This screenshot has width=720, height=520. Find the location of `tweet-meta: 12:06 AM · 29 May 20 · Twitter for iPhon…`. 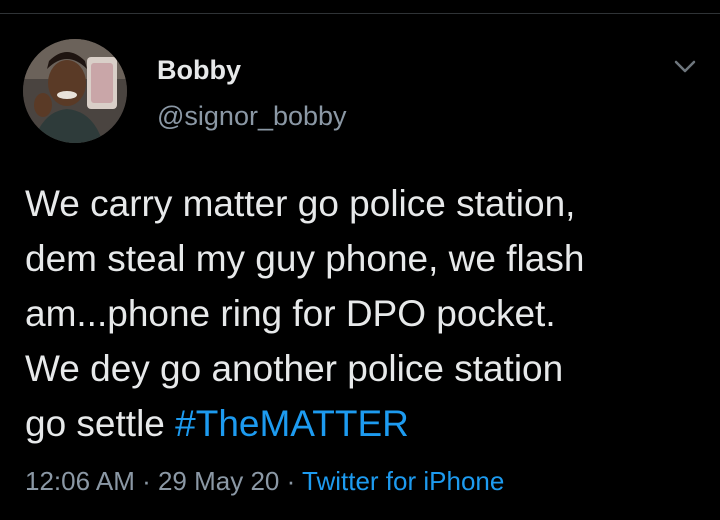

tweet-meta: 12:06 AM · 29 May 20 · Twitter for iPhon… is located at coordinates (264, 481).